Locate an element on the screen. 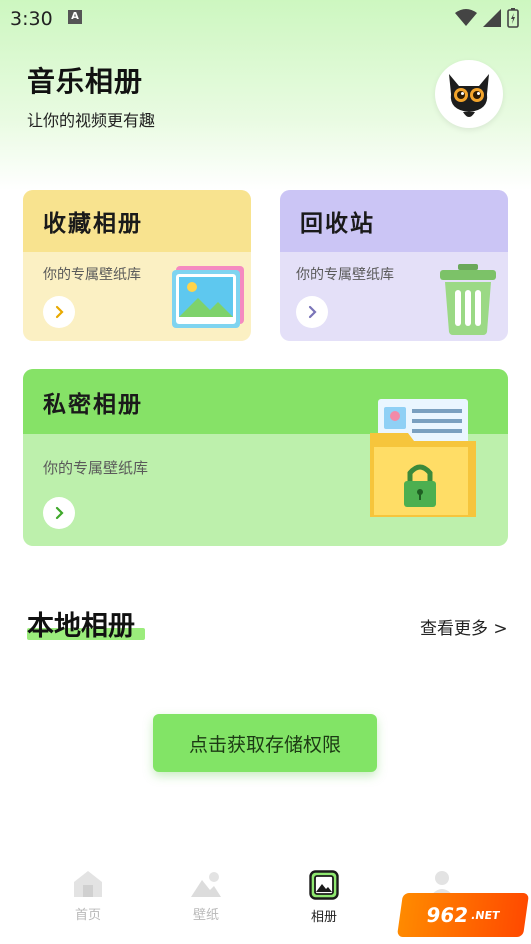 The image size is (531, 944). page-subtitle: 让你的视频更有趣 is located at coordinates (91, 120).